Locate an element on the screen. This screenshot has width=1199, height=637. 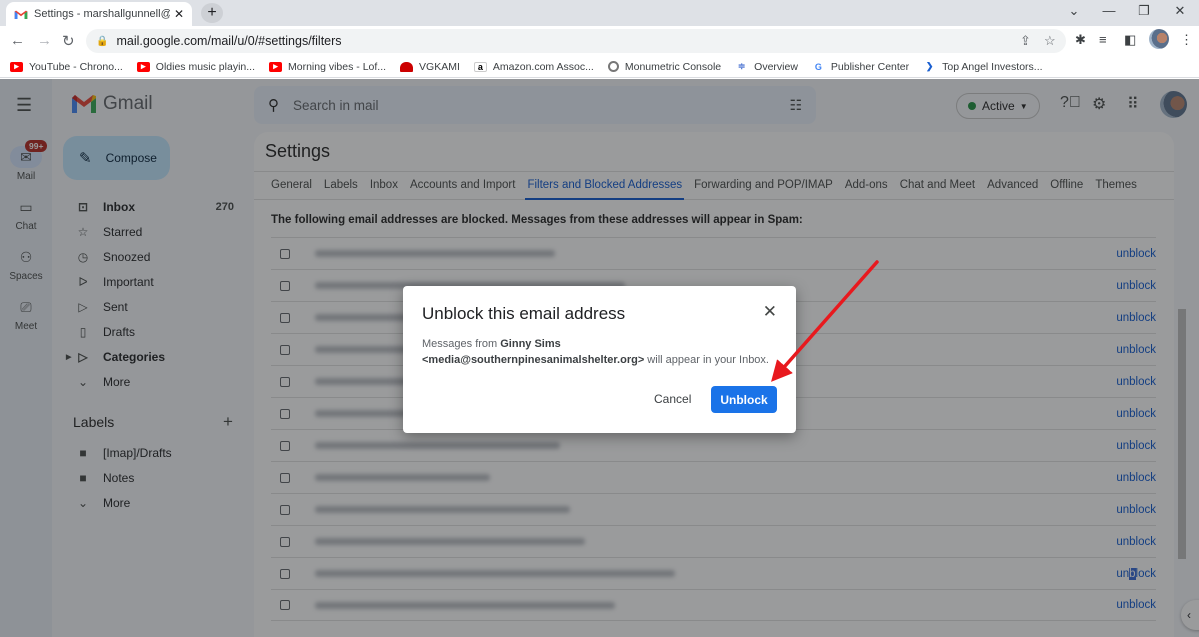
monumetric-icon is located at coordinates (613, 66).